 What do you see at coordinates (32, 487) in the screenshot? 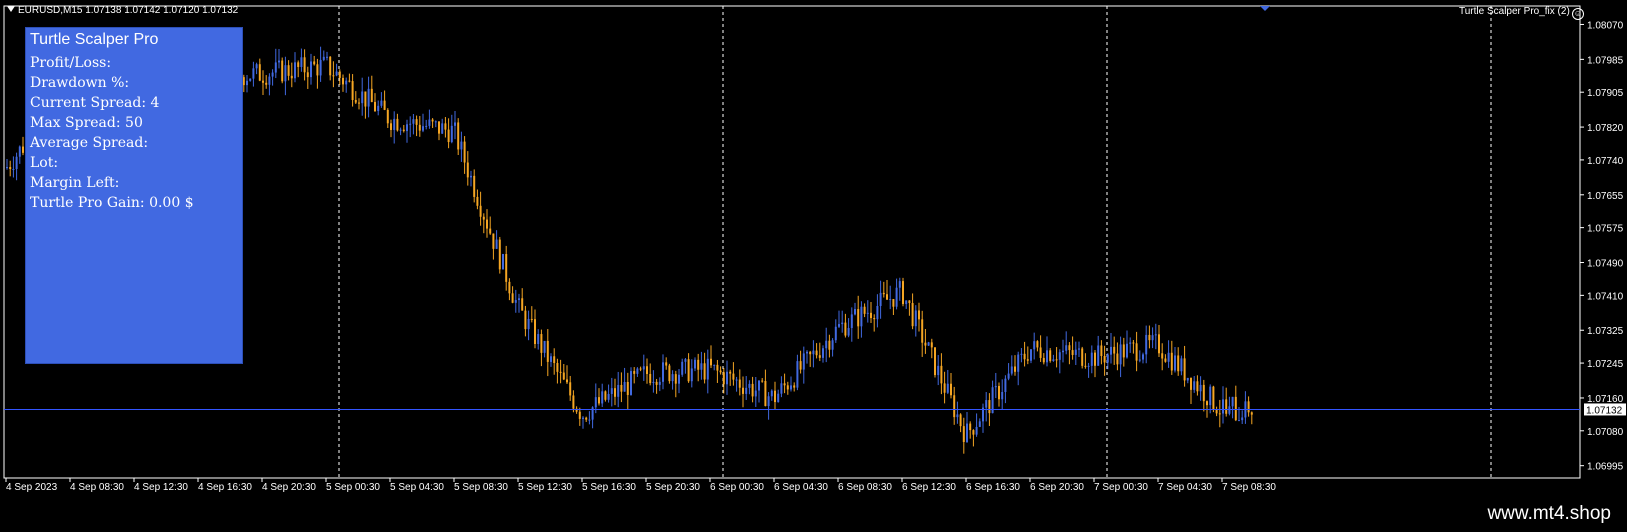
I see `time-tick-label: 4 Sep 2023` at bounding box center [32, 487].